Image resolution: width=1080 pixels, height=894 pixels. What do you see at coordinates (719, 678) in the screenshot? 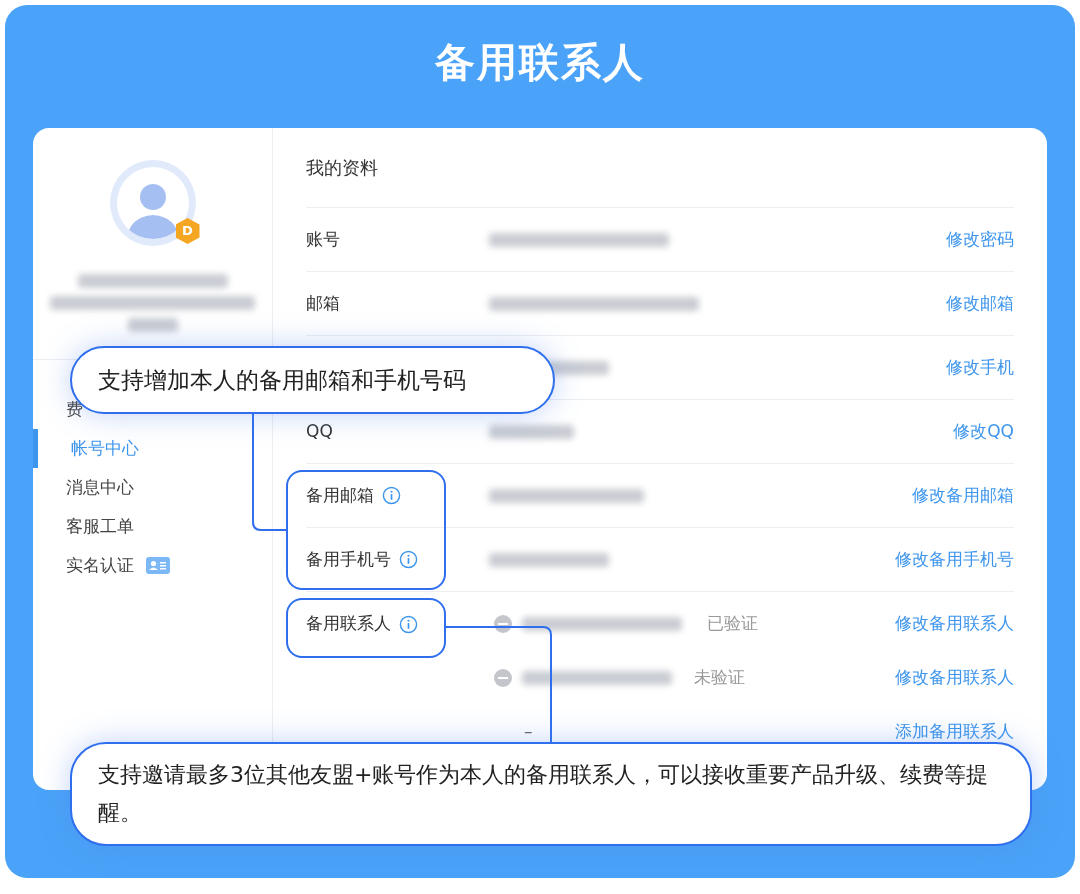
I see `verify-status: 未验证` at bounding box center [719, 678].